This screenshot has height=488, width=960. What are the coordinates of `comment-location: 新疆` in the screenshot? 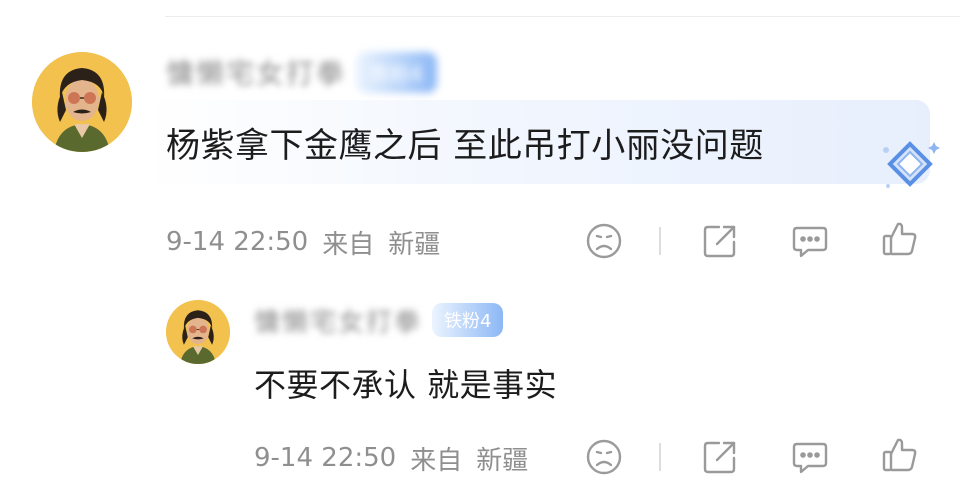 It's located at (414, 244).